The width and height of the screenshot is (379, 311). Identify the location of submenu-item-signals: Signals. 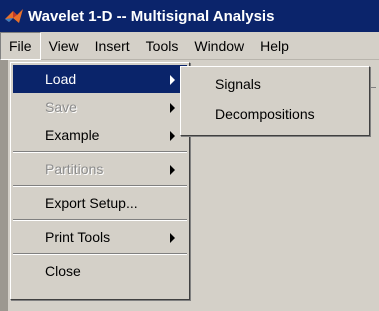
(275, 84).